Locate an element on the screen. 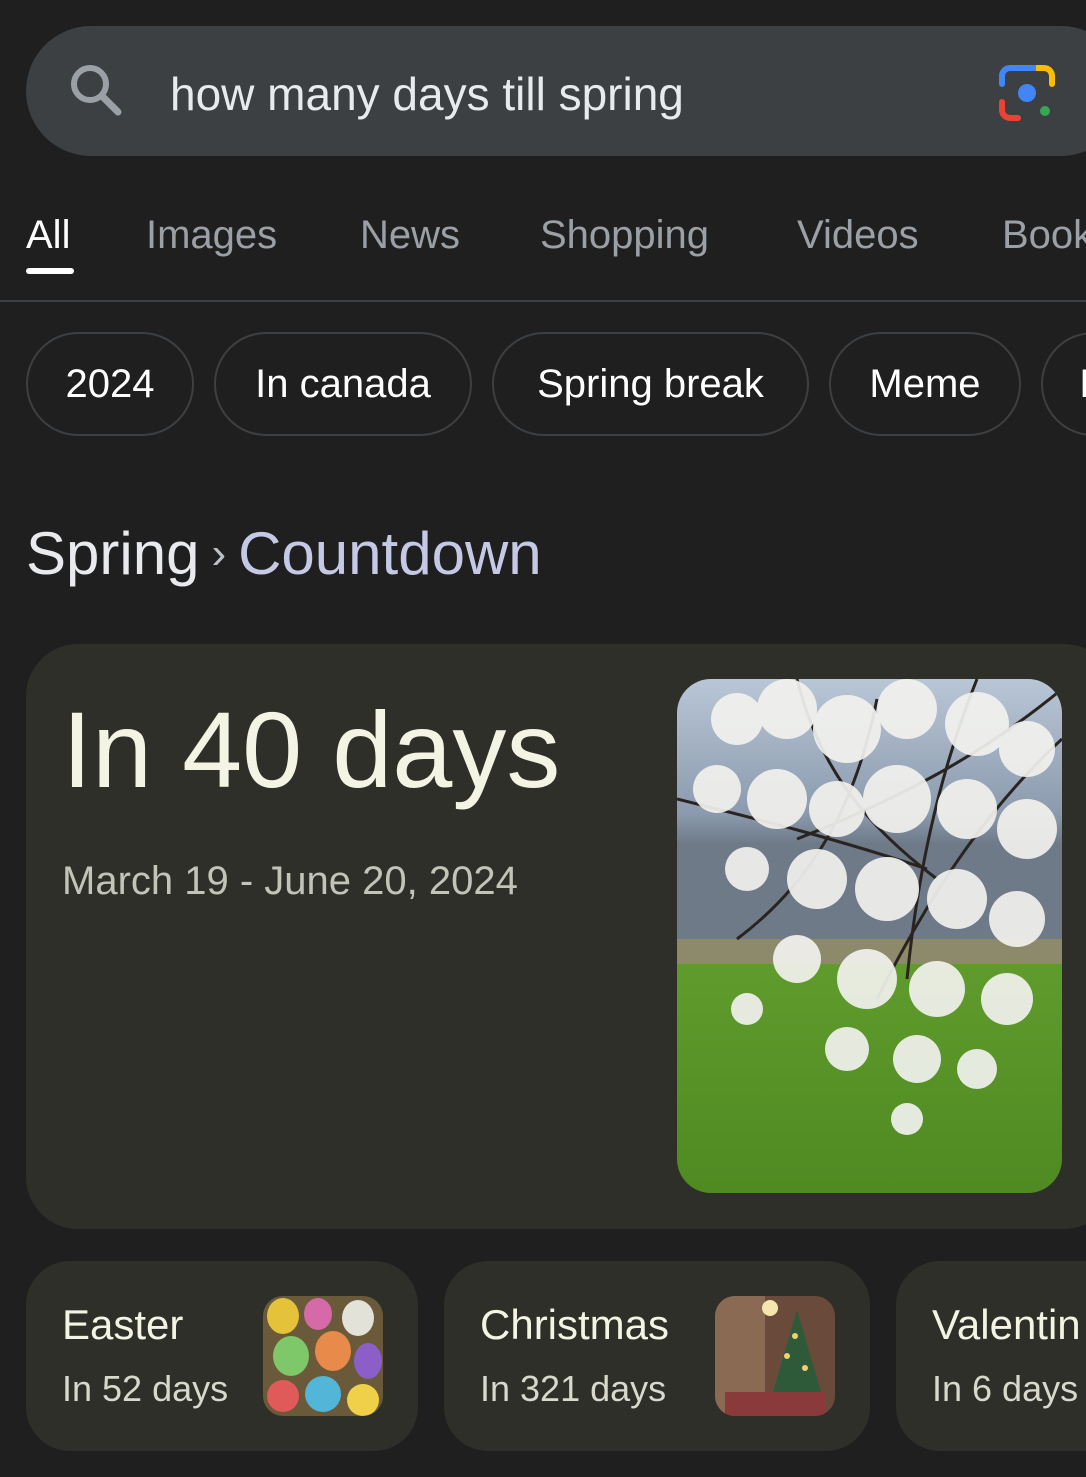  event-card-christmas: Christmas In 321 days is located at coordinates (657, 1356).